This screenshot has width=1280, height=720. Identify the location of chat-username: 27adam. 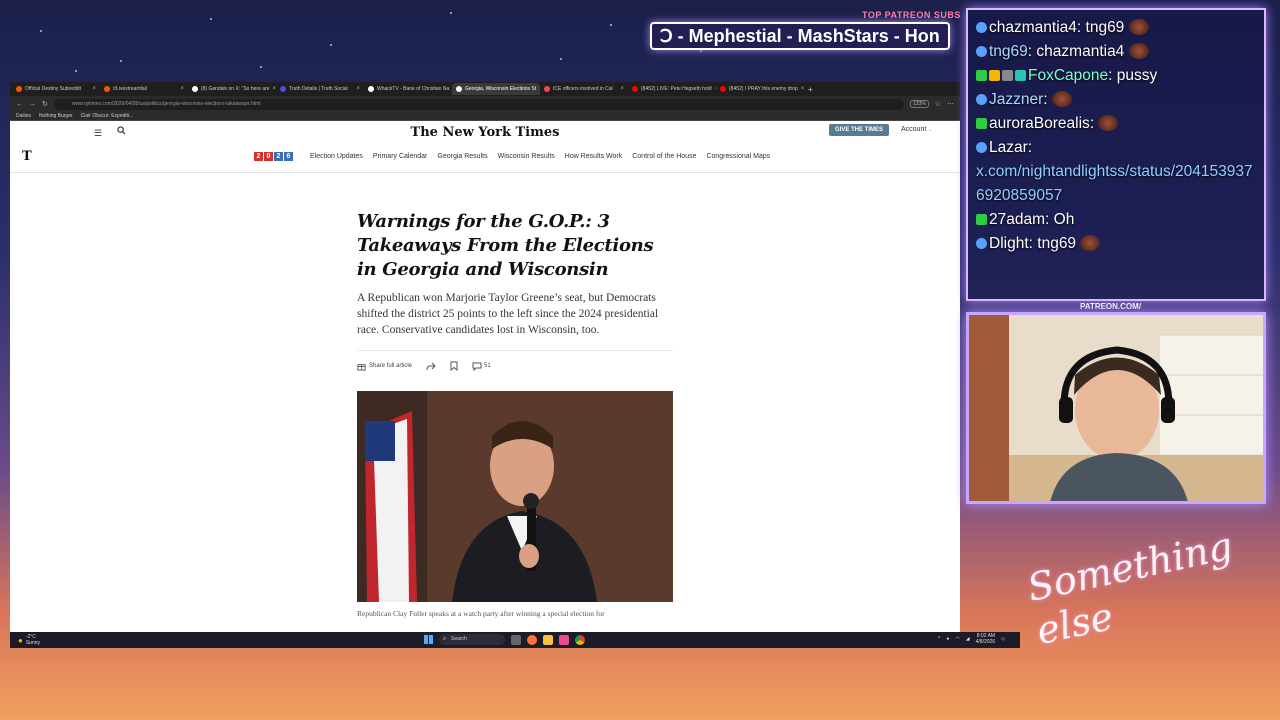
(1017, 219).